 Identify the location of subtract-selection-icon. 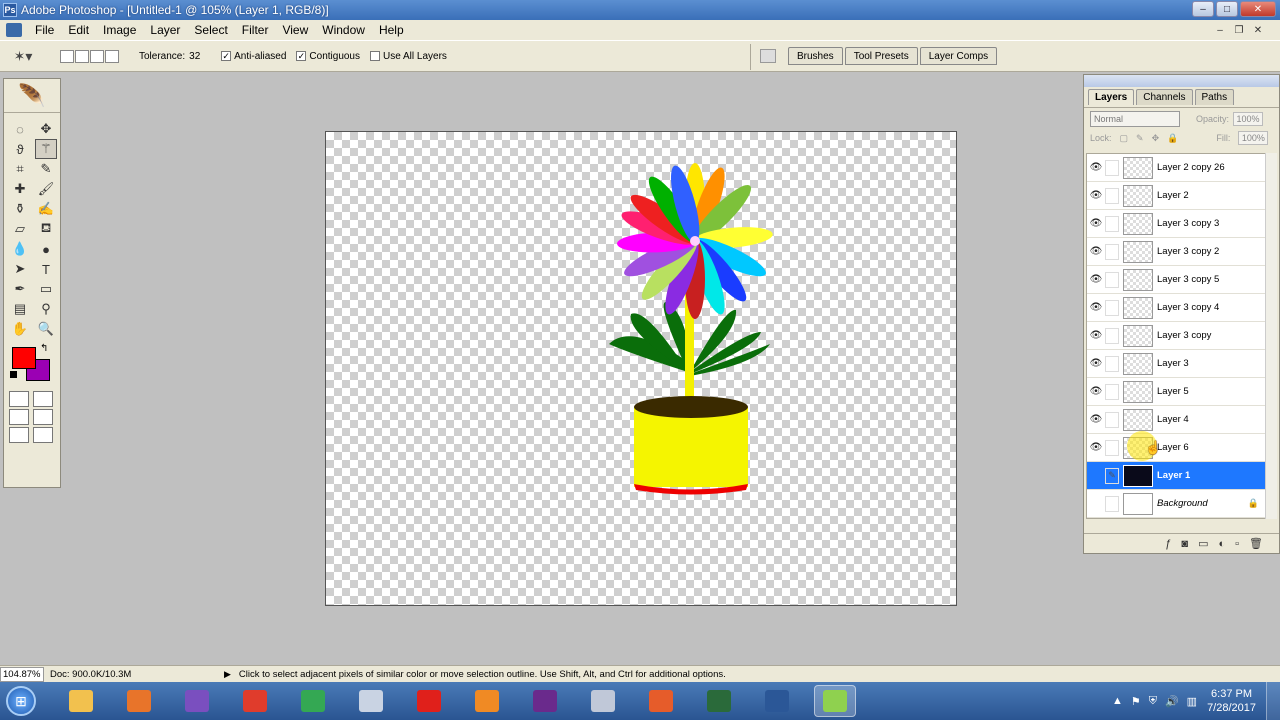
(97, 56).